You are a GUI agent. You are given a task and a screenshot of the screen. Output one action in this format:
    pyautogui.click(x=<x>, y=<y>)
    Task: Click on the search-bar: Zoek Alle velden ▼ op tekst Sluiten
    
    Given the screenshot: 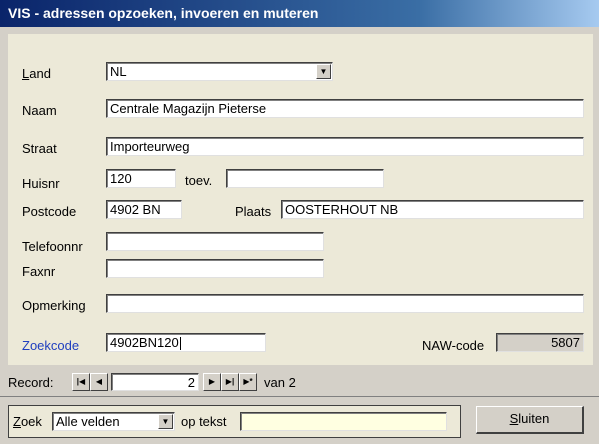 What is the action you would take?
    pyautogui.click(x=299, y=420)
    